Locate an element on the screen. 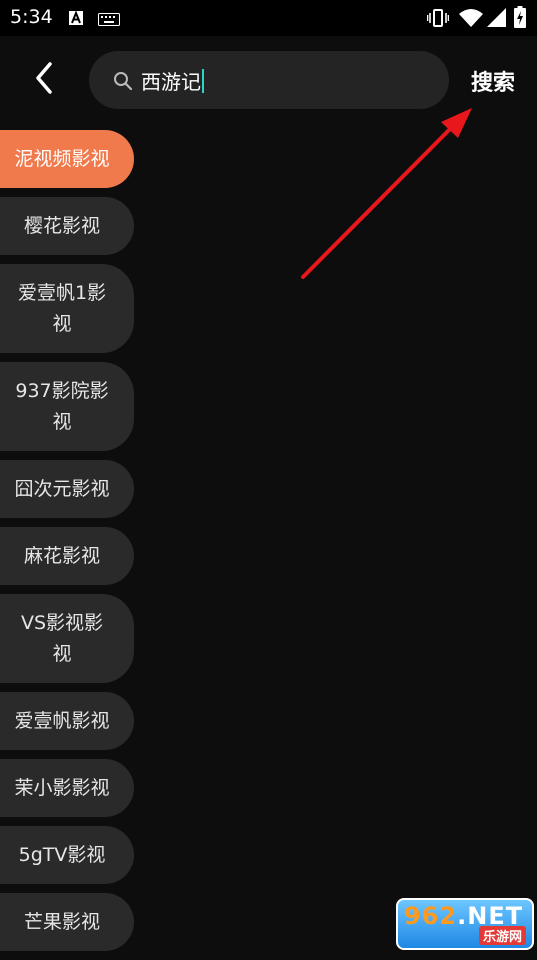 Image resolution: width=537 pixels, height=960 pixels. search-button: 搜索 is located at coordinates (493, 81).